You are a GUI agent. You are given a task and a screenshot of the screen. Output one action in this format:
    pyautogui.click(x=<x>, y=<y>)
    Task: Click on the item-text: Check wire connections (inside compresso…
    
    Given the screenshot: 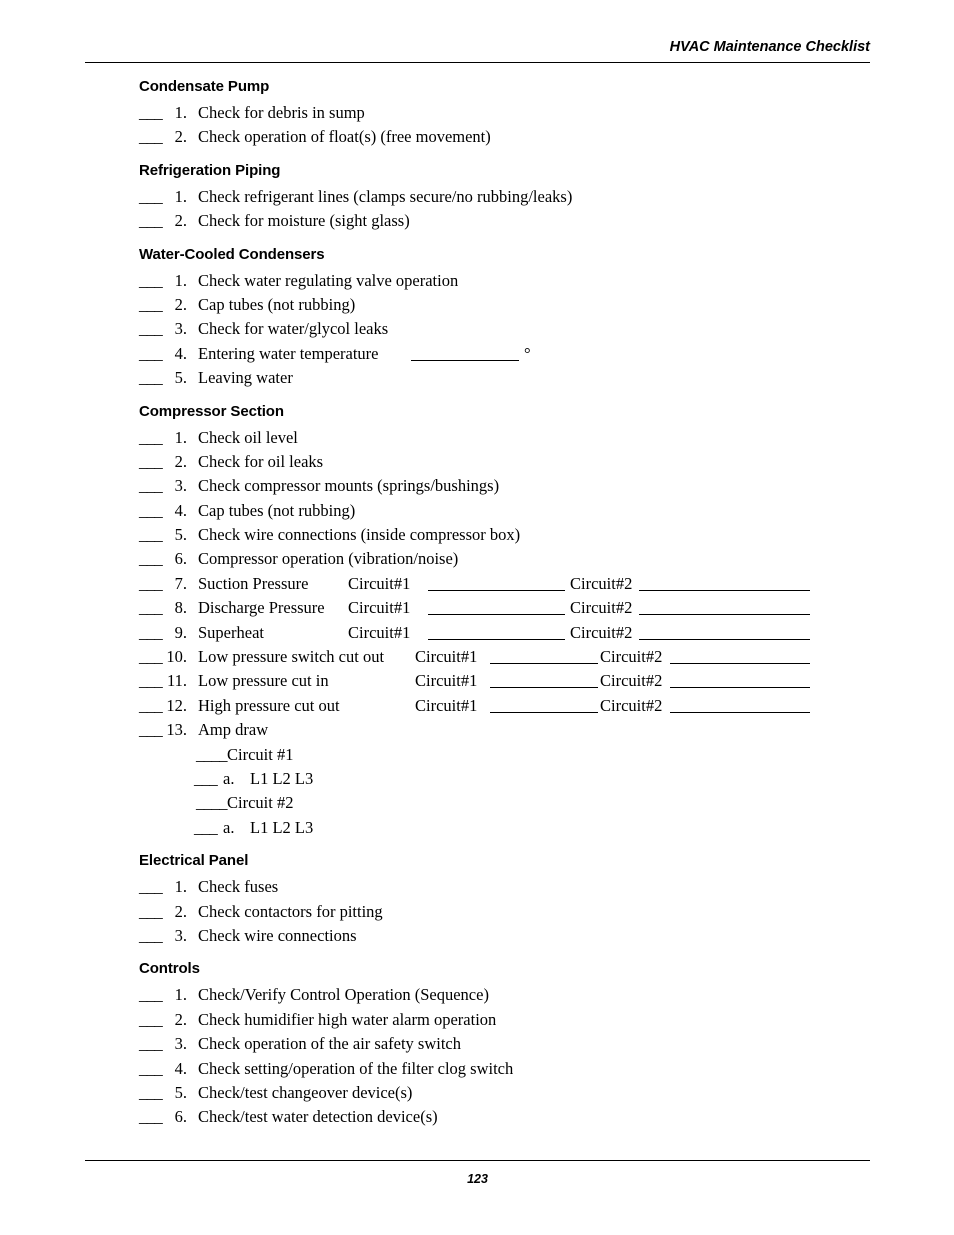 What is the action you would take?
    pyautogui.click(x=359, y=535)
    